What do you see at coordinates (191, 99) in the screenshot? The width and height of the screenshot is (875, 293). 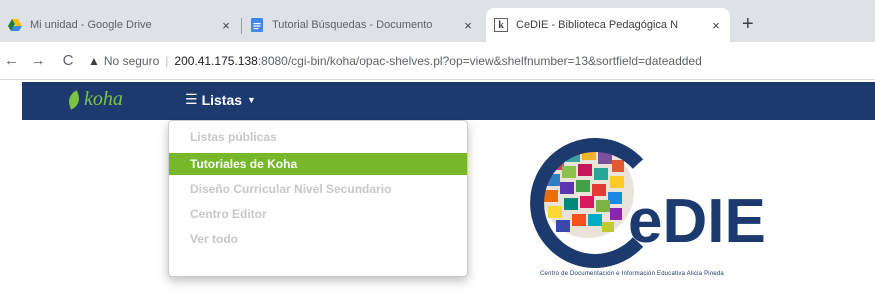 I see `list-icon: ☰` at bounding box center [191, 99].